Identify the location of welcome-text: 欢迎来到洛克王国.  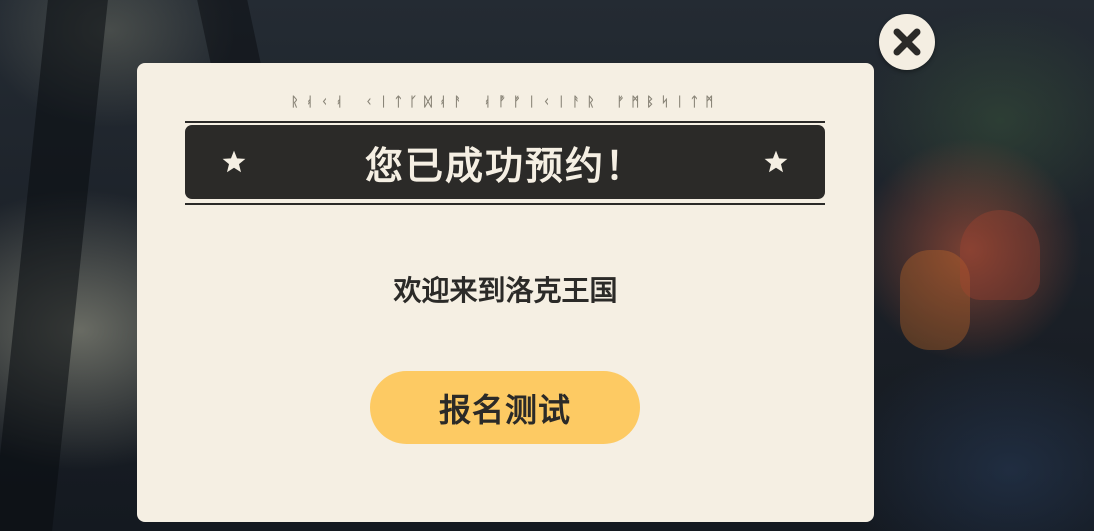
(505, 290).